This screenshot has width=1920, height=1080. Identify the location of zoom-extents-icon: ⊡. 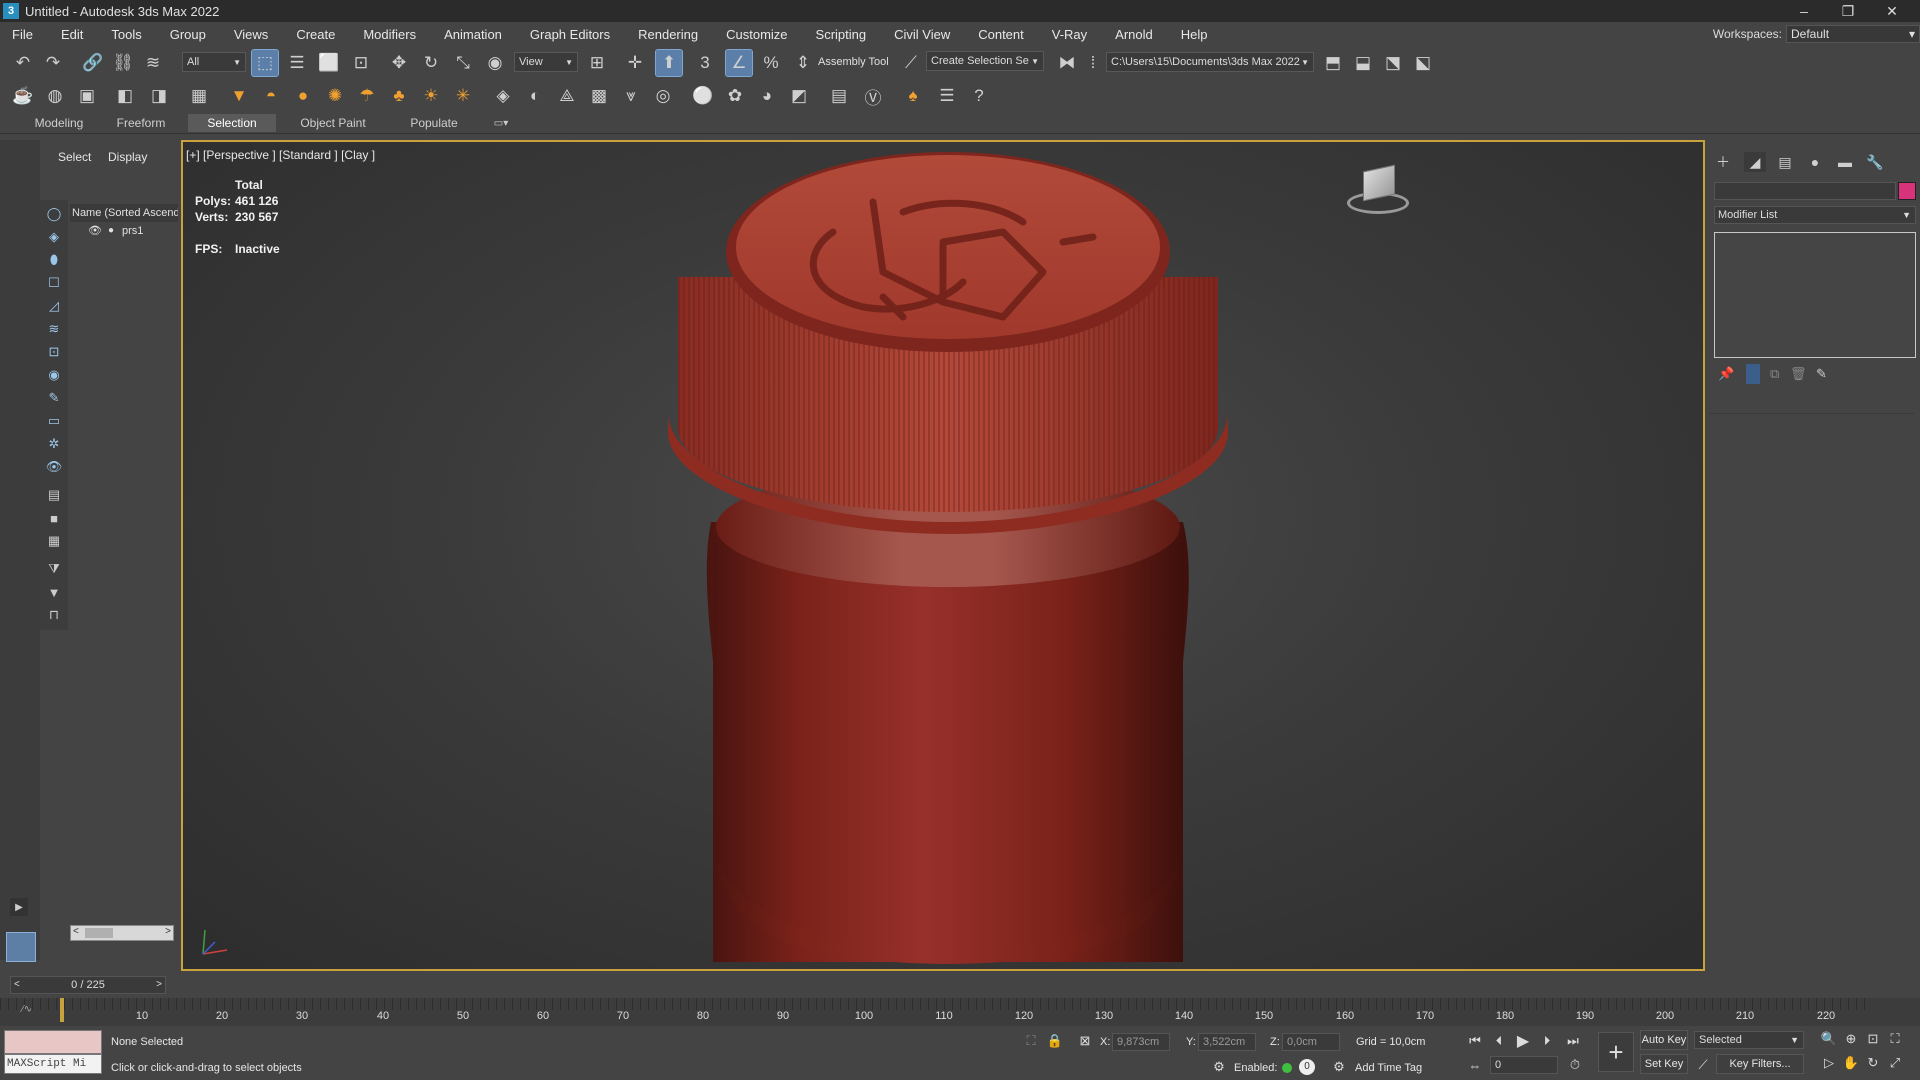
(1873, 1039).